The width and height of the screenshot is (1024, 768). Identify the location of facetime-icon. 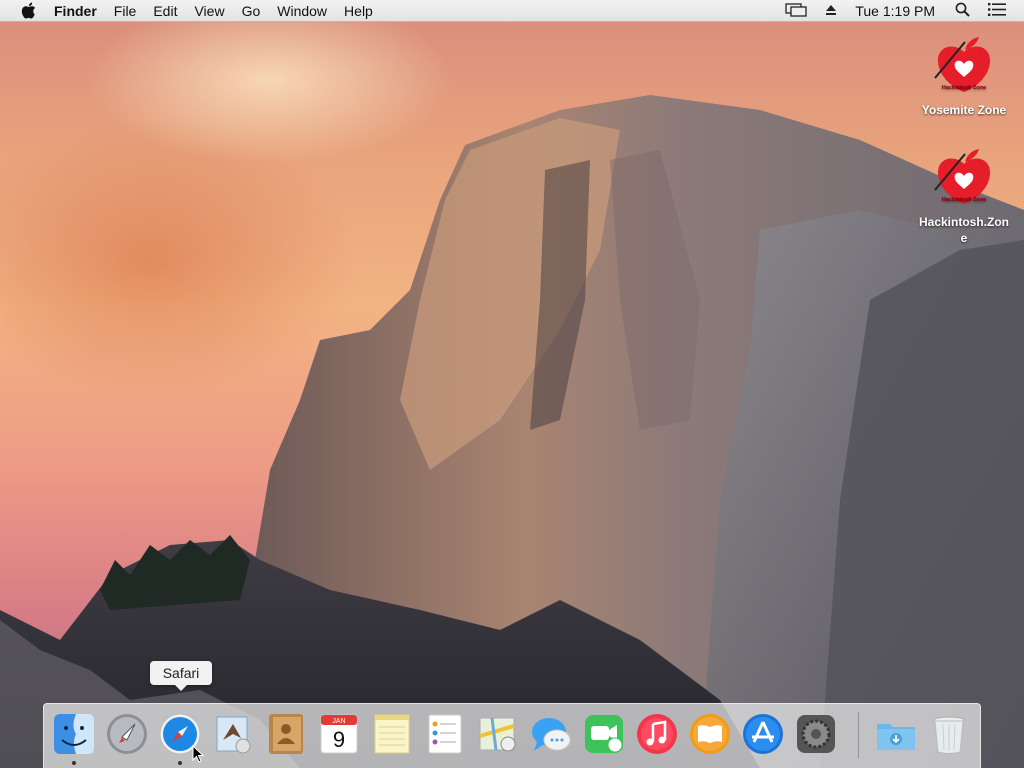
(604, 734).